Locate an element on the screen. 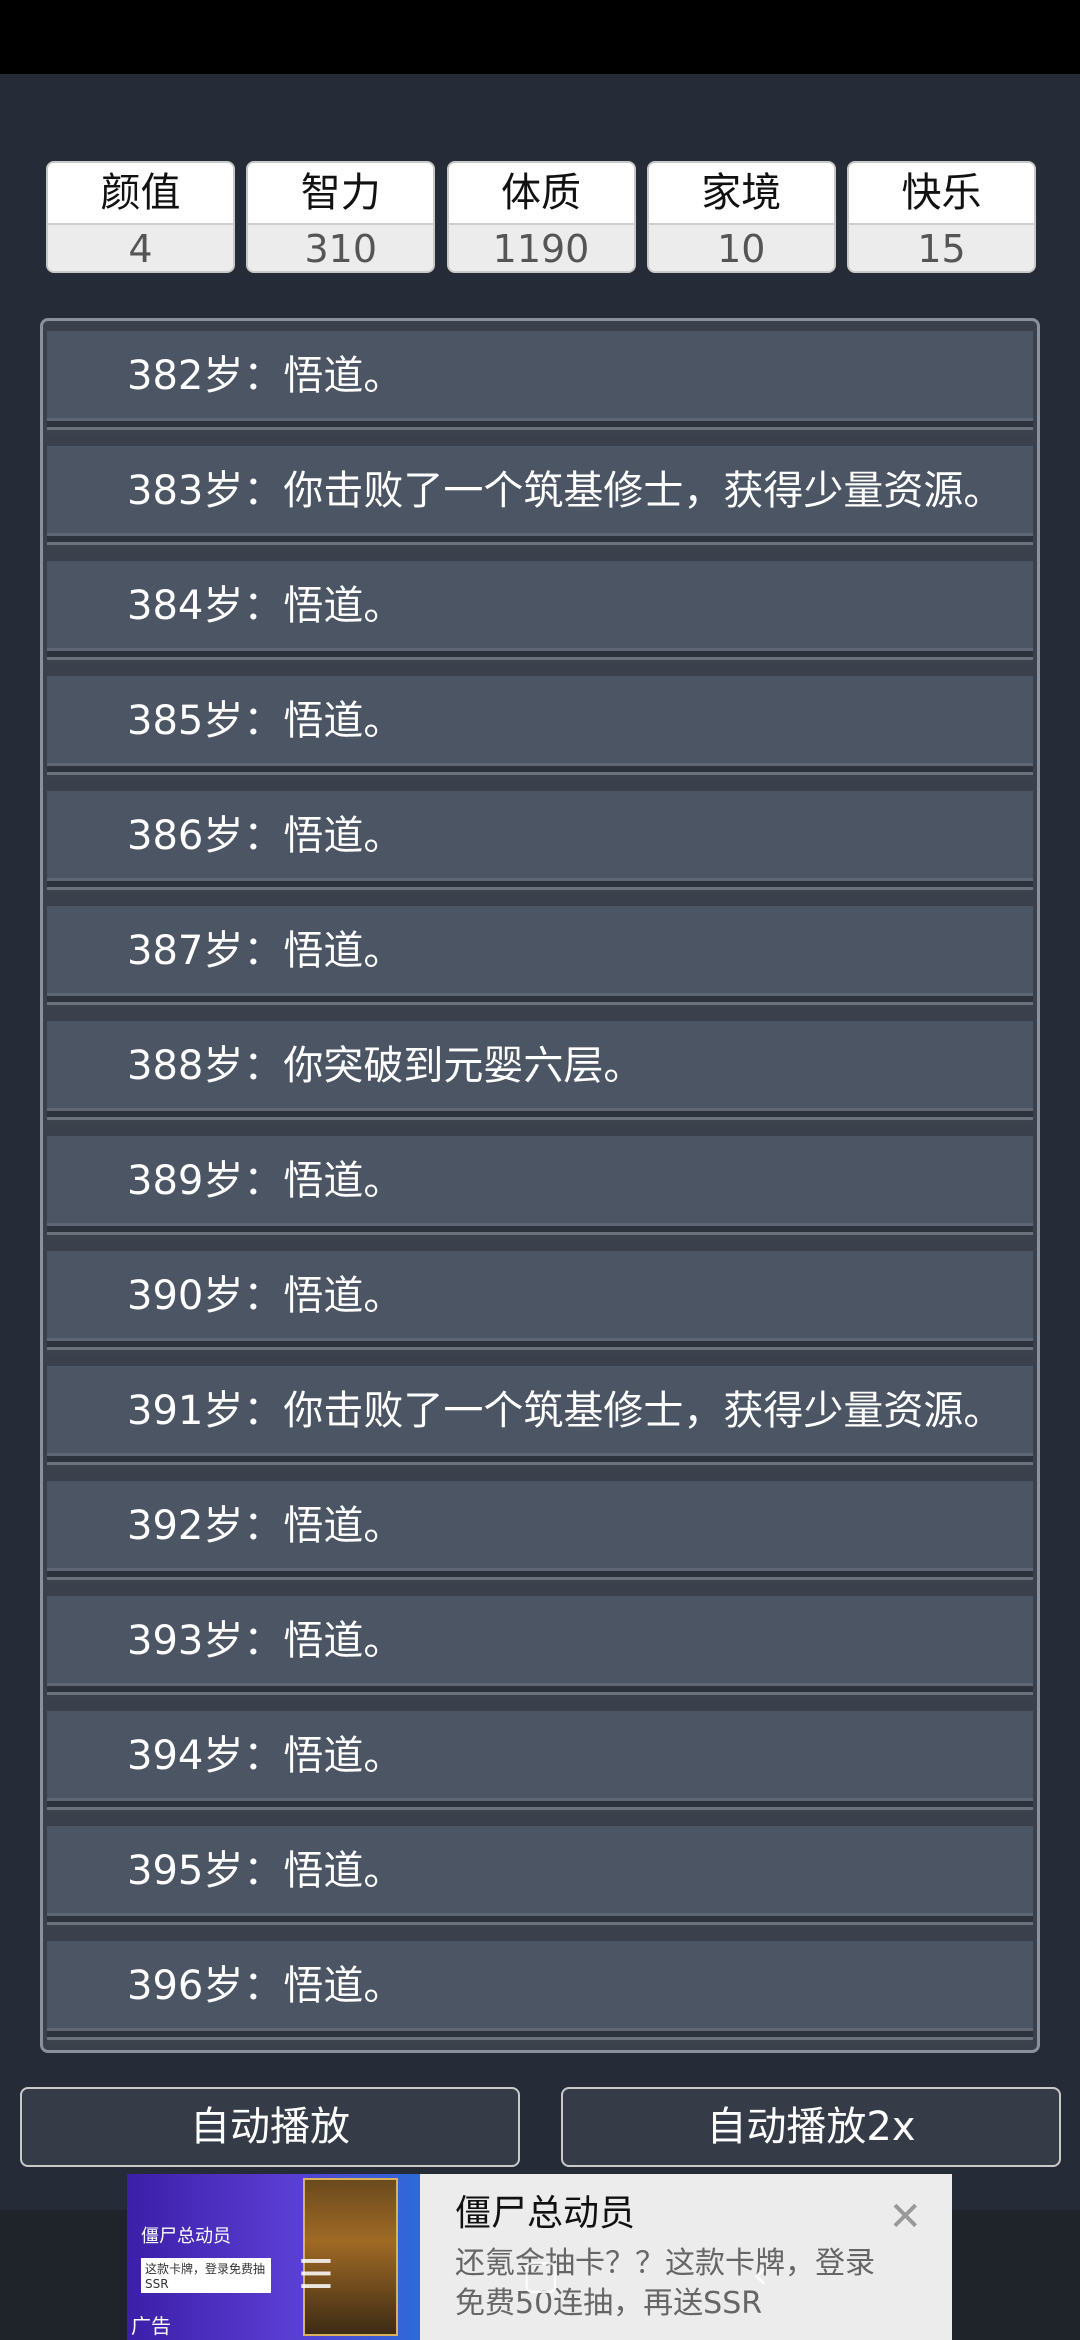  close-icon: ✕ is located at coordinates (905, 2217).